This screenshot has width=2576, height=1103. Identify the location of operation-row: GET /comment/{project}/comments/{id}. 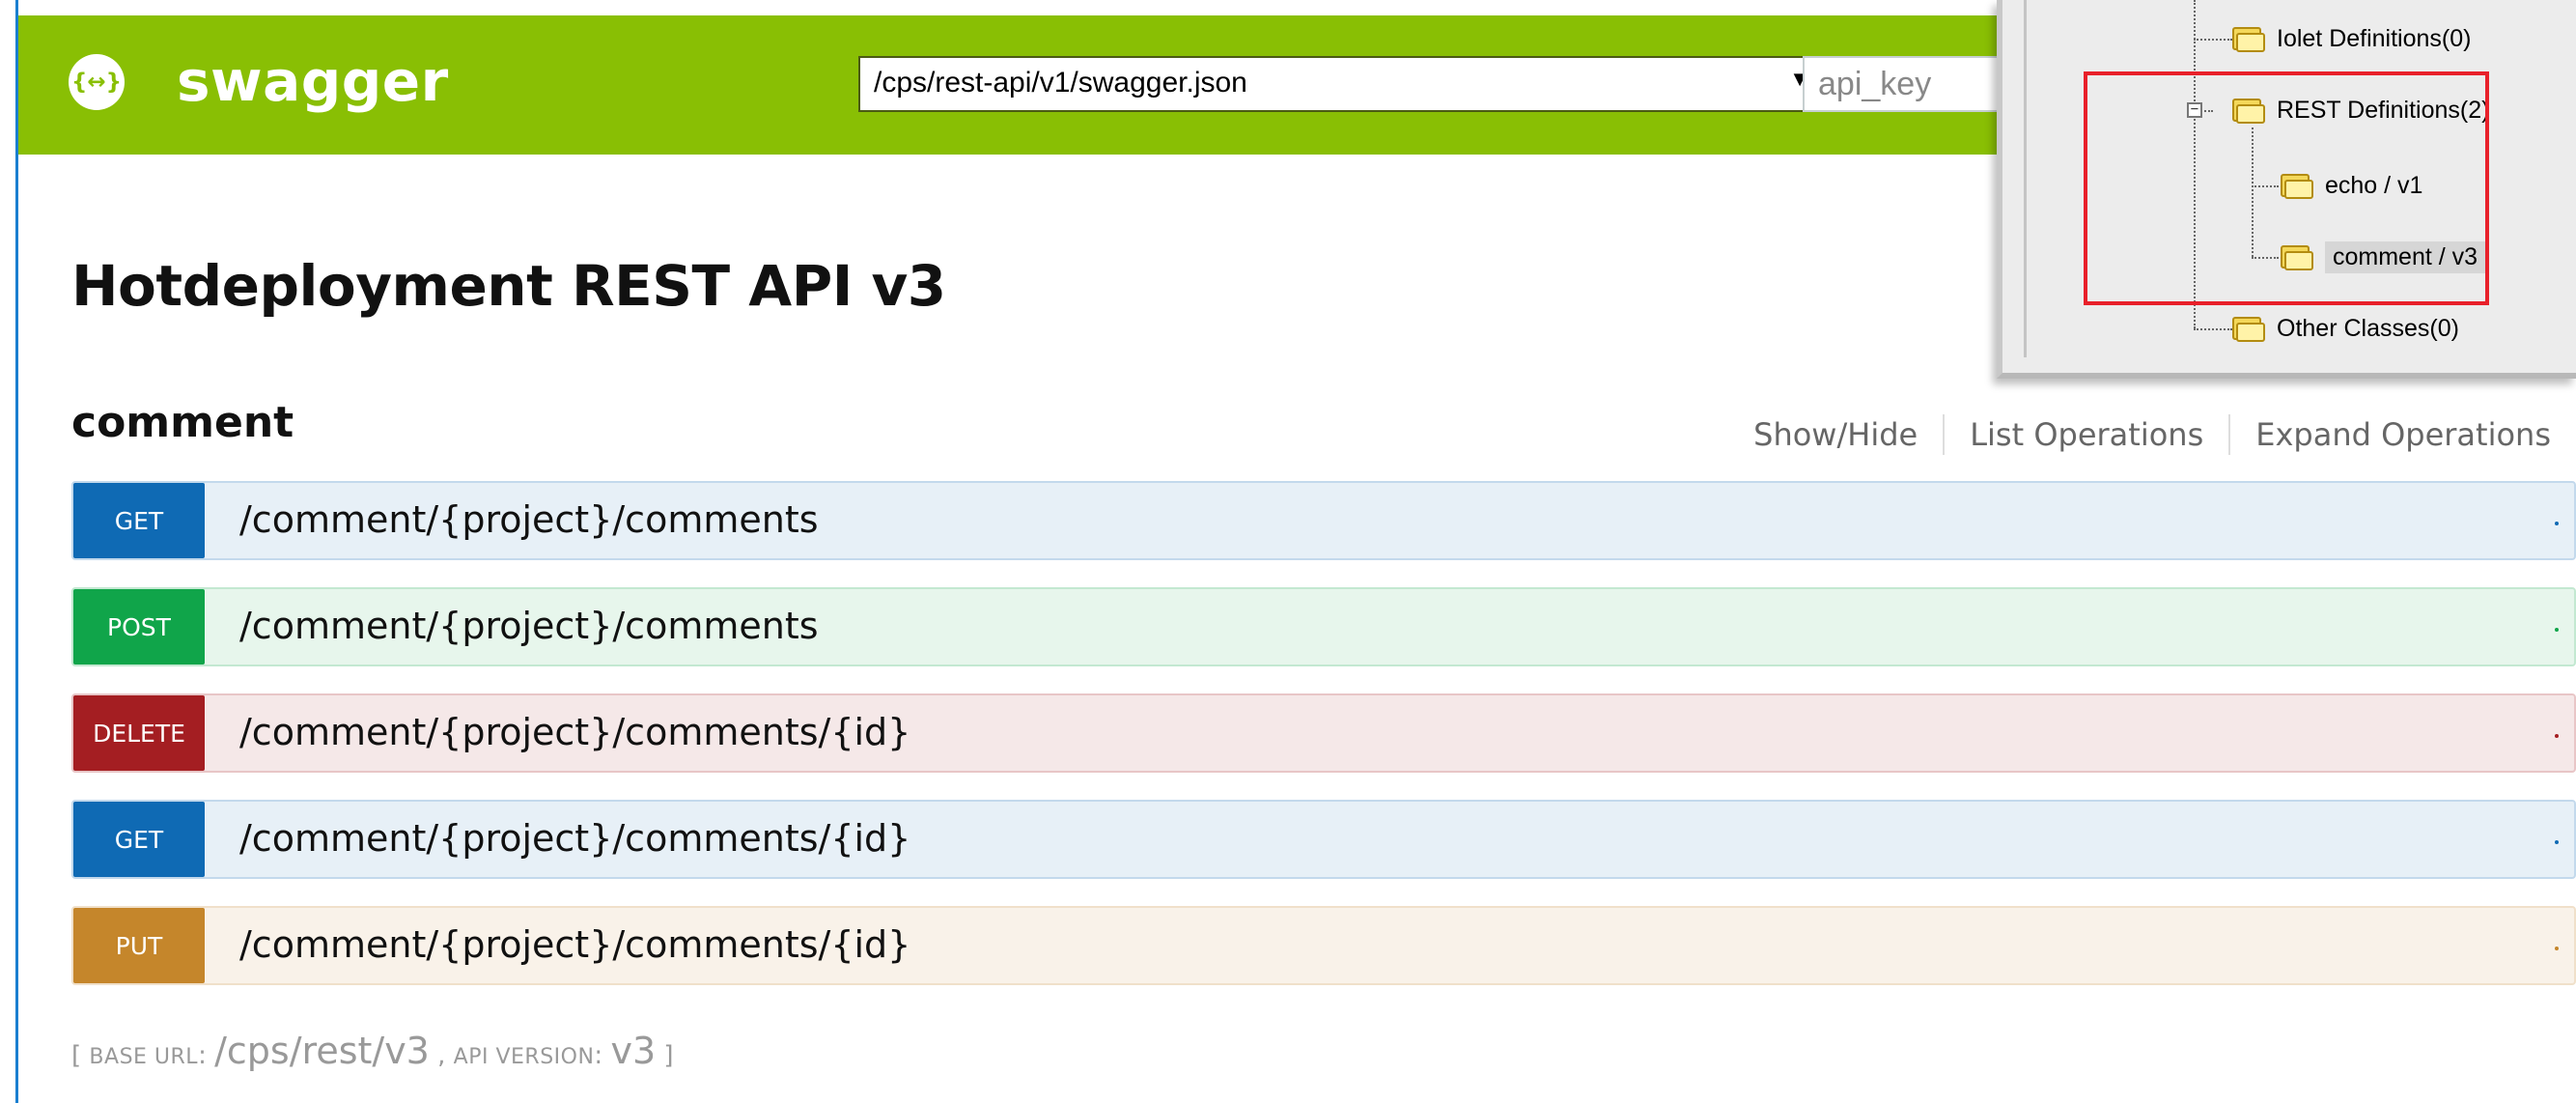
(1324, 839).